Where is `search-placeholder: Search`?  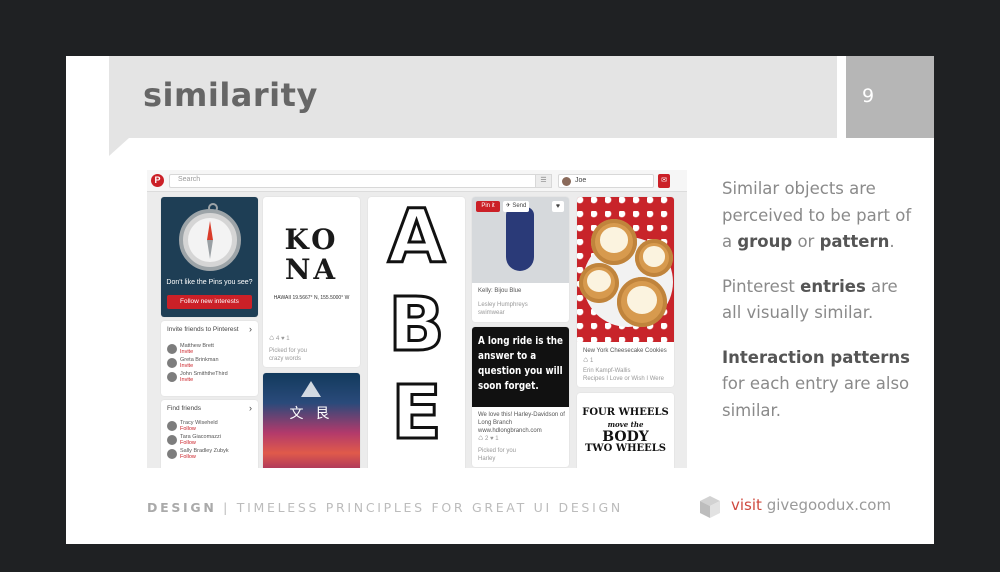 search-placeholder: Search is located at coordinates (189, 179).